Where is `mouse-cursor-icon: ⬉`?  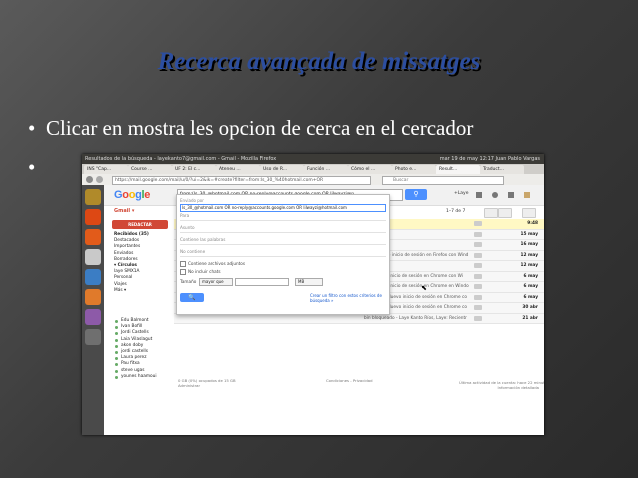
mouse-cursor-icon: ⬉ is located at coordinates (424, 288).